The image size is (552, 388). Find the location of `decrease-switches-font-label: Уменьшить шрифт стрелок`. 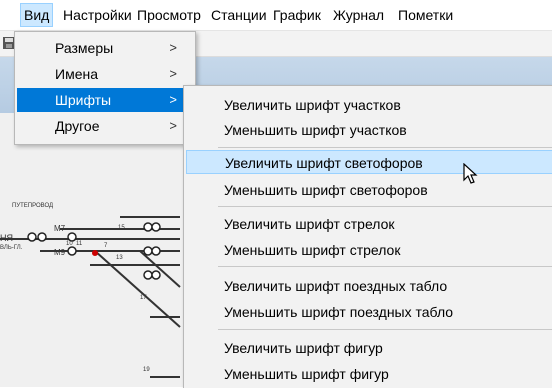

decrease-switches-font-label: Уменьшить шрифт стрелок is located at coordinates (312, 250).